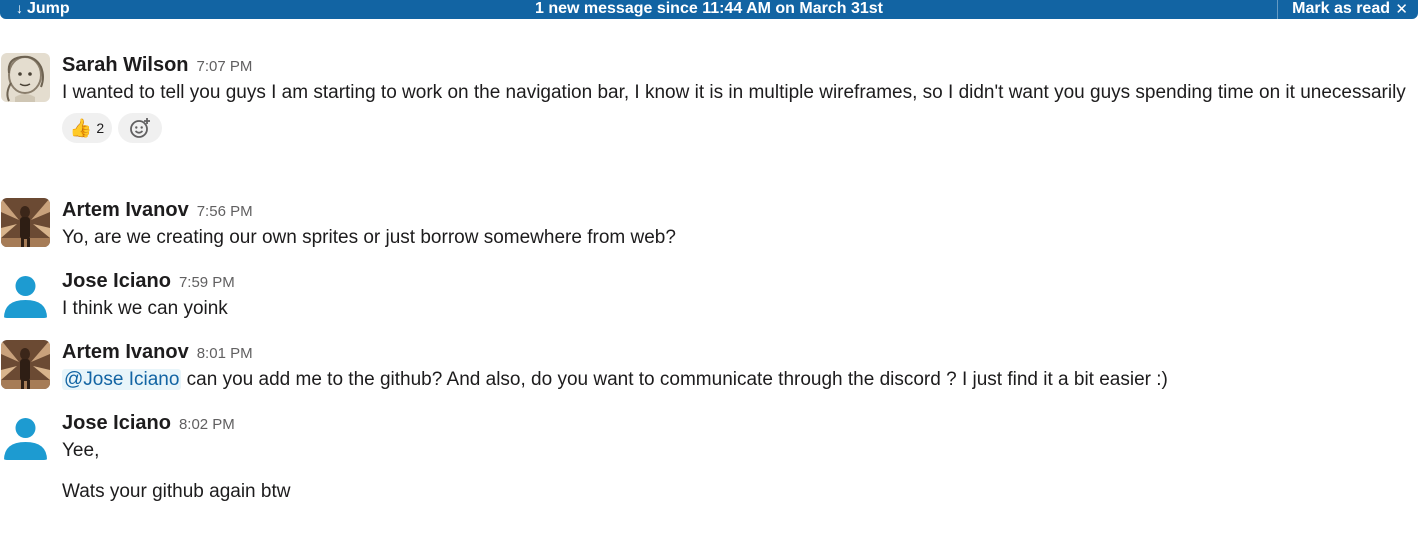  Describe the element at coordinates (125, 65) in the screenshot. I see `author-name: Sarah Wilson` at that location.